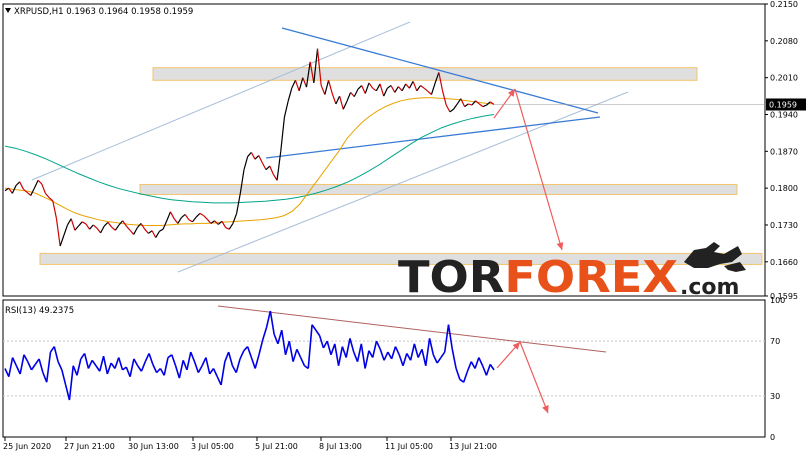  I want to click on brand-suffix: .com, so click(709, 287).